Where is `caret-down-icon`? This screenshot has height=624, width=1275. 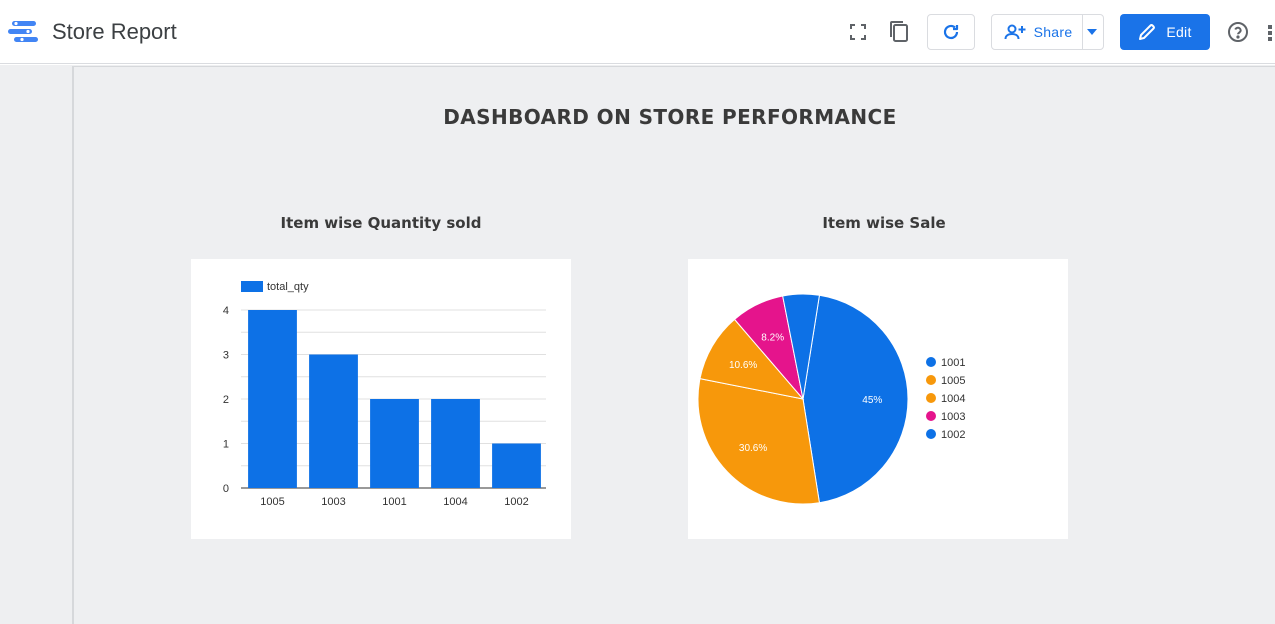 caret-down-icon is located at coordinates (1092, 32).